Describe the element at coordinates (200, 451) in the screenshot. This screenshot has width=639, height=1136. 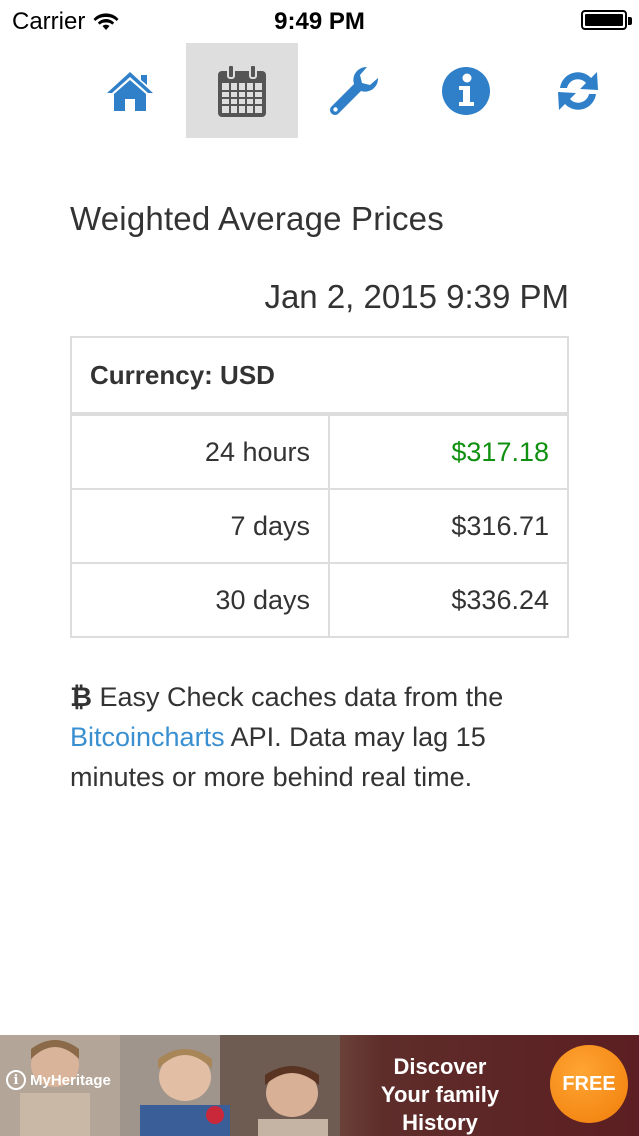
I see `period-cell: 24 hours` at that location.